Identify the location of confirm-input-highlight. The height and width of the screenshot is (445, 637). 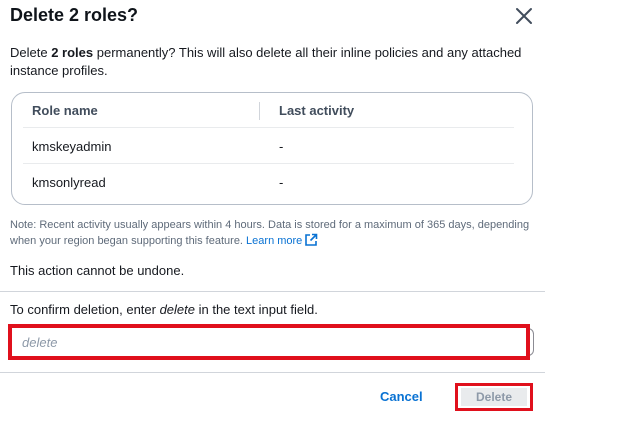
(269, 342).